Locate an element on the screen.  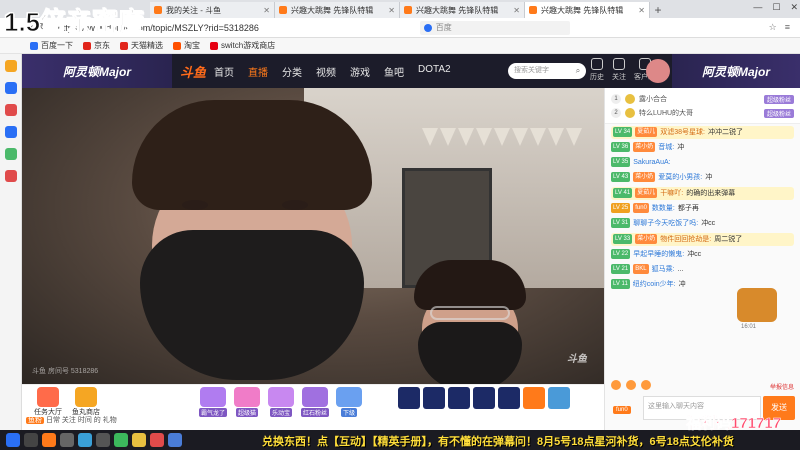
level-badge: LV 34 is located at coordinates (623, 132).